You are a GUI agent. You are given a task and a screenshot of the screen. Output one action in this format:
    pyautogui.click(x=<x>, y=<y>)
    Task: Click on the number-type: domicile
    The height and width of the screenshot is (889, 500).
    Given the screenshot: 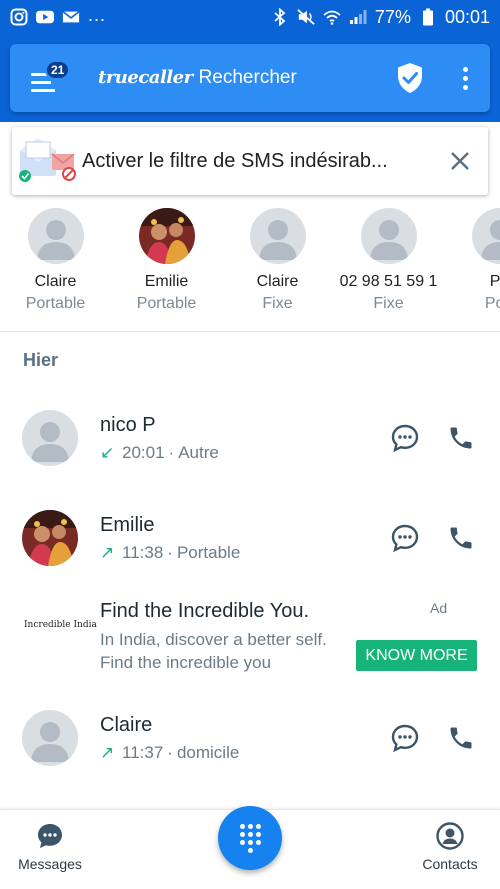 What is the action you would take?
    pyautogui.click(x=208, y=752)
    